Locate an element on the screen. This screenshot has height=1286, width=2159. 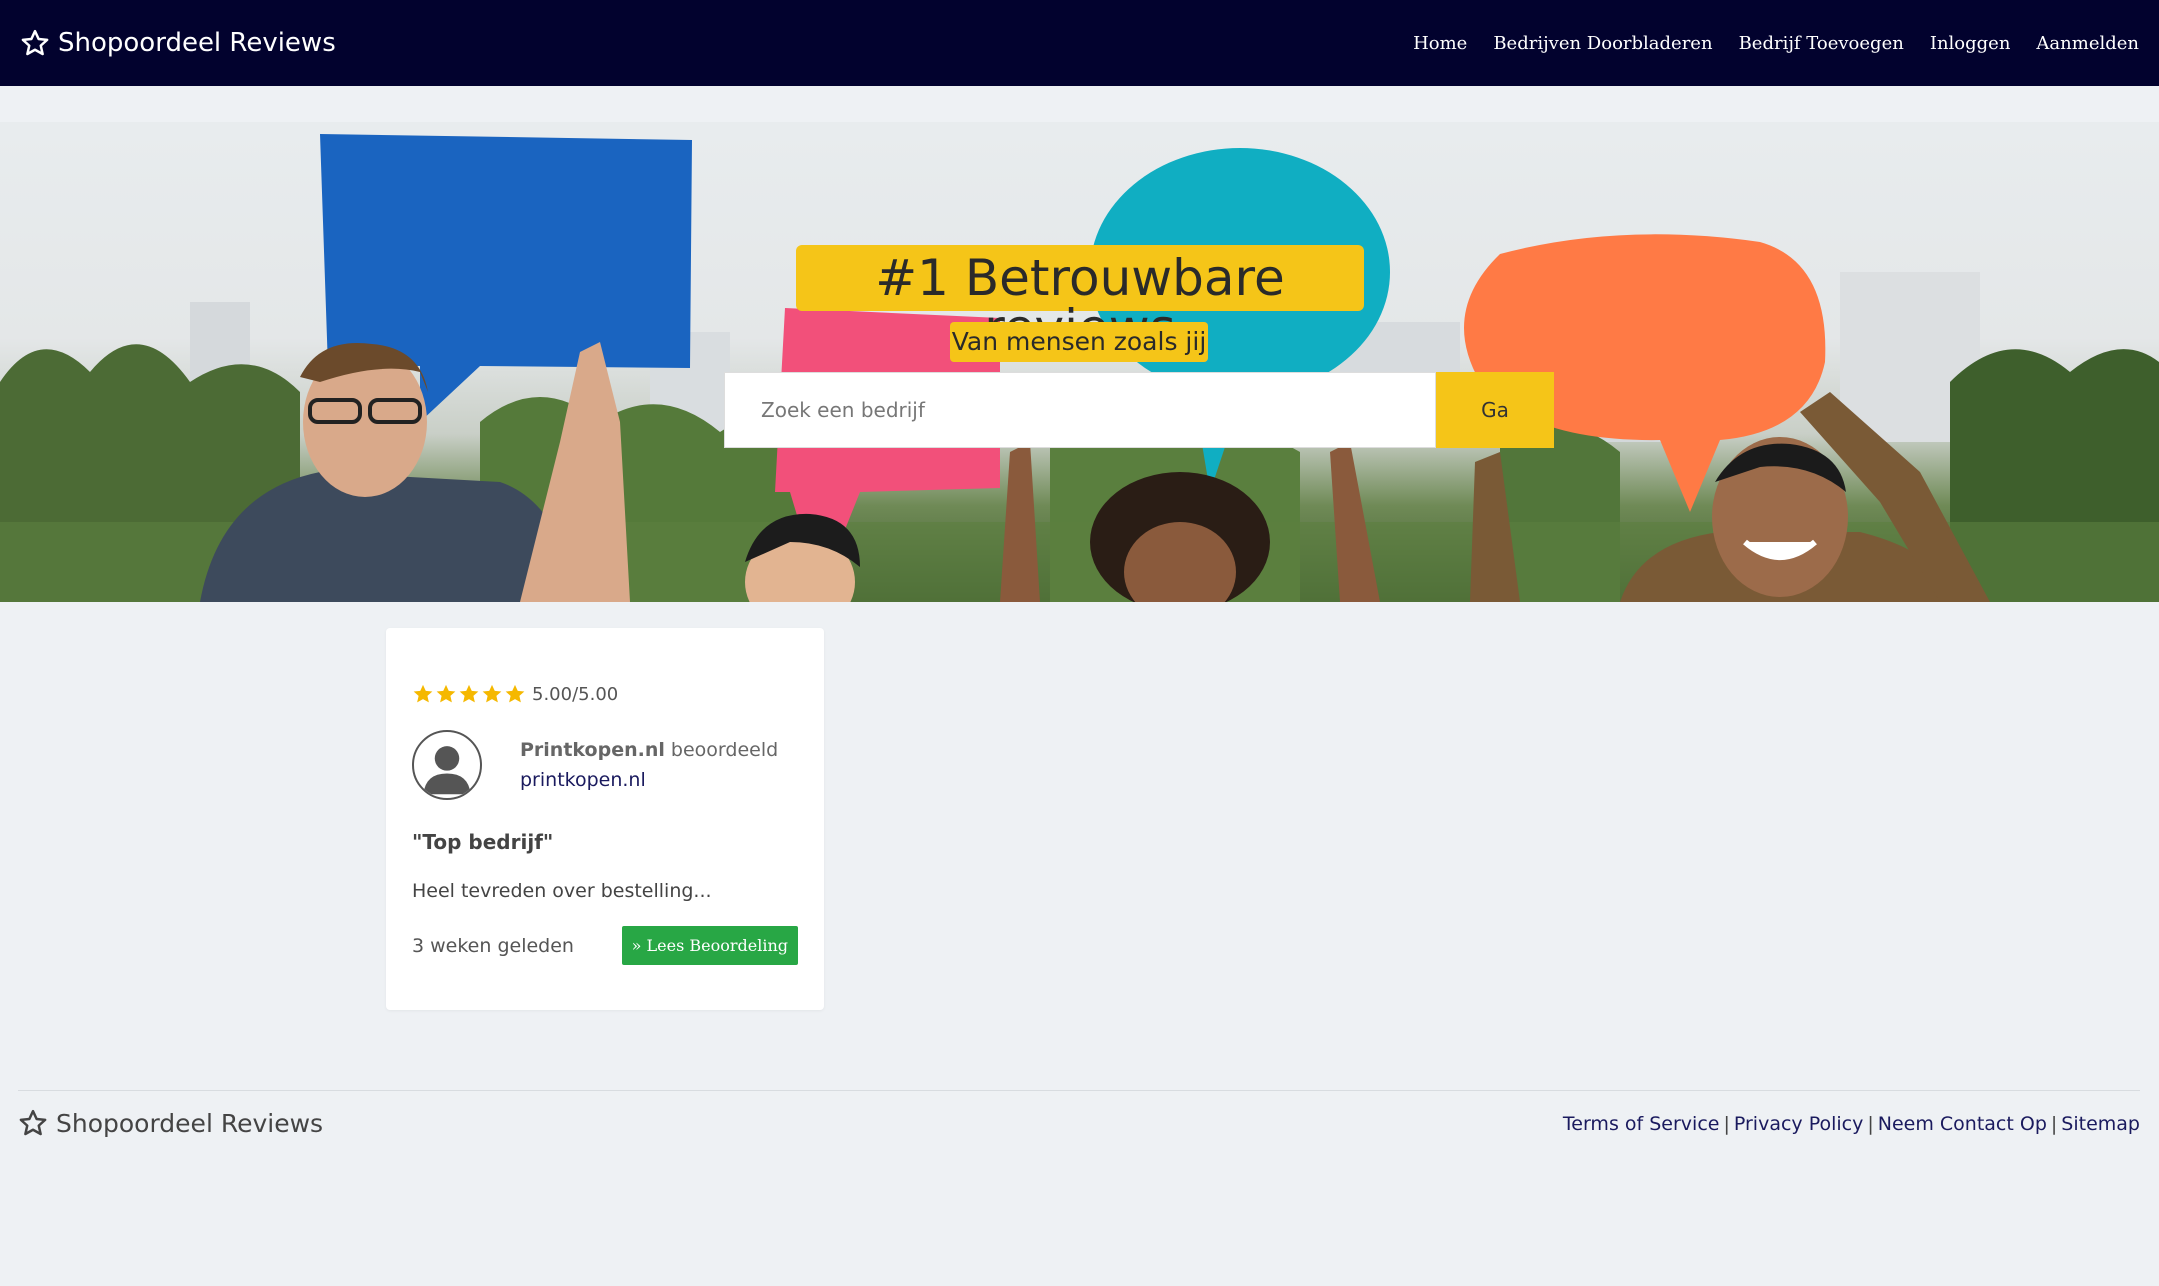
footer-link-contact: Neem Contact Op is located at coordinates (1962, 1124).